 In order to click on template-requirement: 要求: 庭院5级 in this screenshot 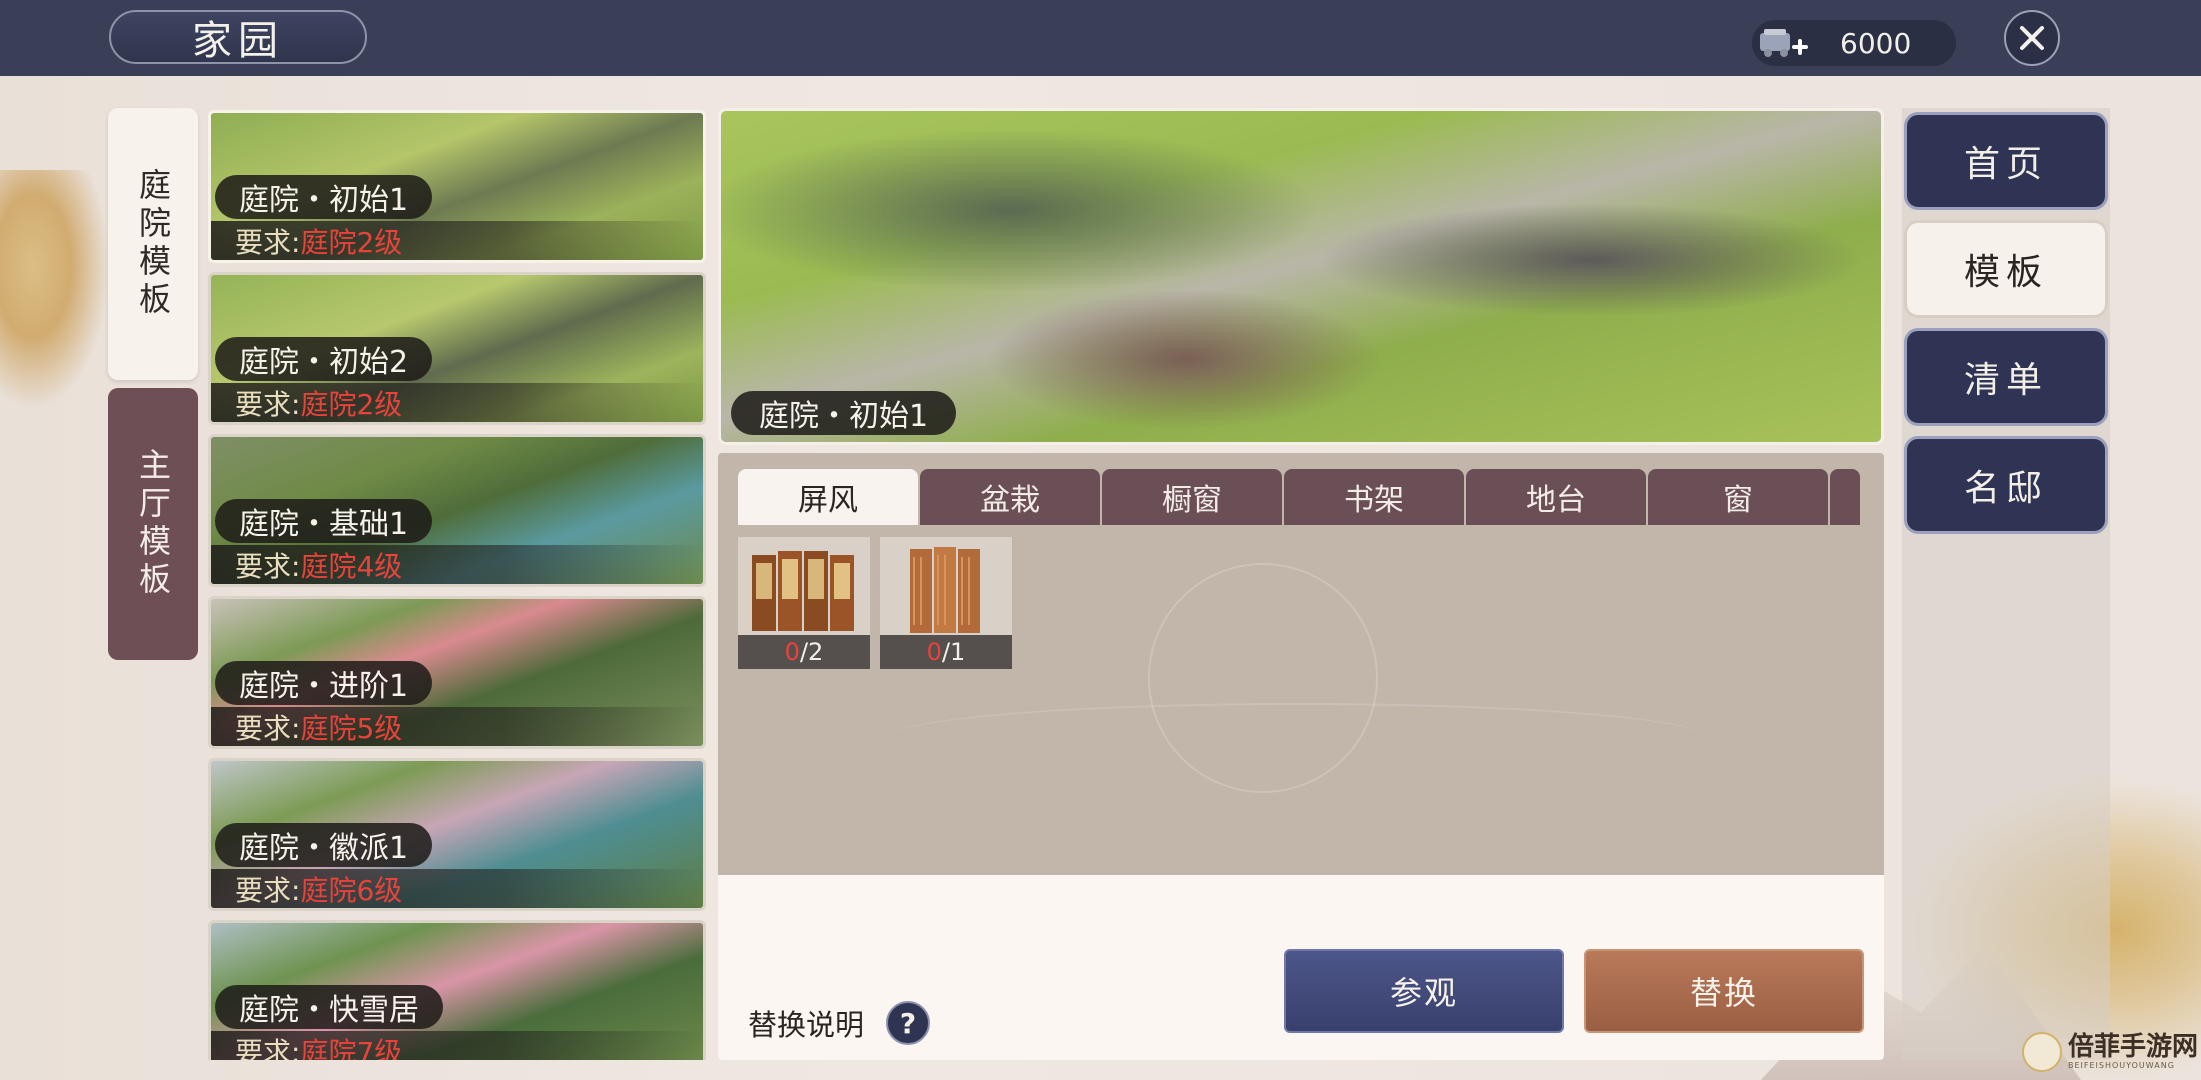, I will do `click(457, 726)`.